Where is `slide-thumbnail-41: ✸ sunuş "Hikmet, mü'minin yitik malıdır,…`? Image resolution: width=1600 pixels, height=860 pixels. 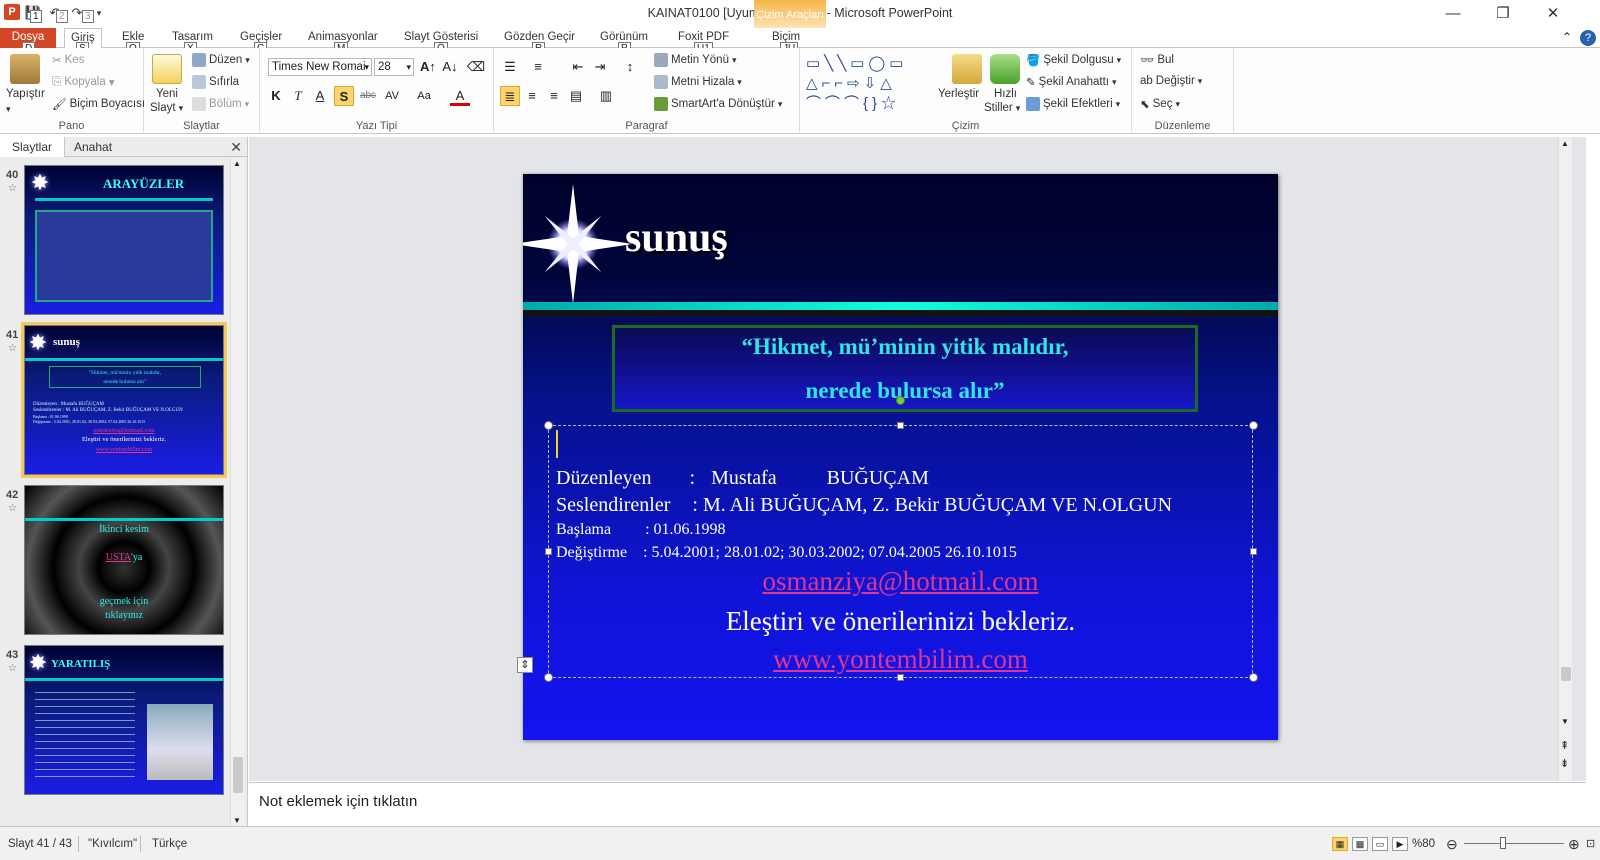
slide-thumbnail-41: ✸ sunuş "Hikmet, mü'minin yitik malıdır,… is located at coordinates (124, 400).